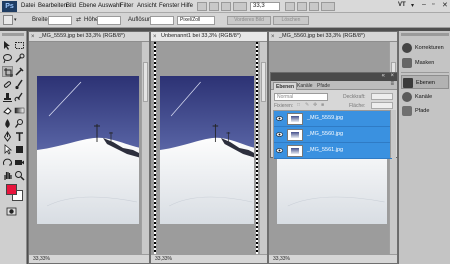 The image size is (450, 264). Describe the element at coordinates (302, 6) in the screenshot. I see `zoom-tool-button` at that location.